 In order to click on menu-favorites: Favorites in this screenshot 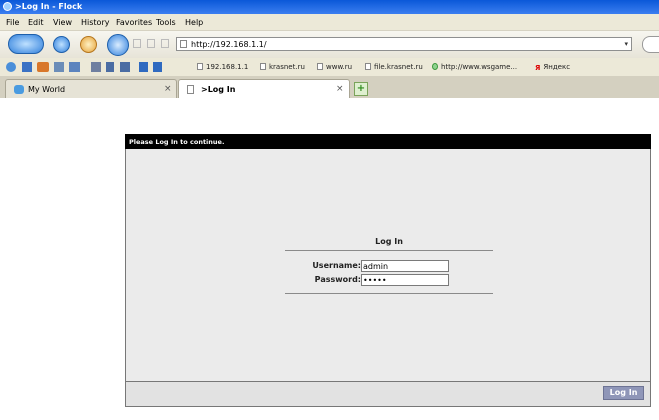, I will do `click(134, 22)`.